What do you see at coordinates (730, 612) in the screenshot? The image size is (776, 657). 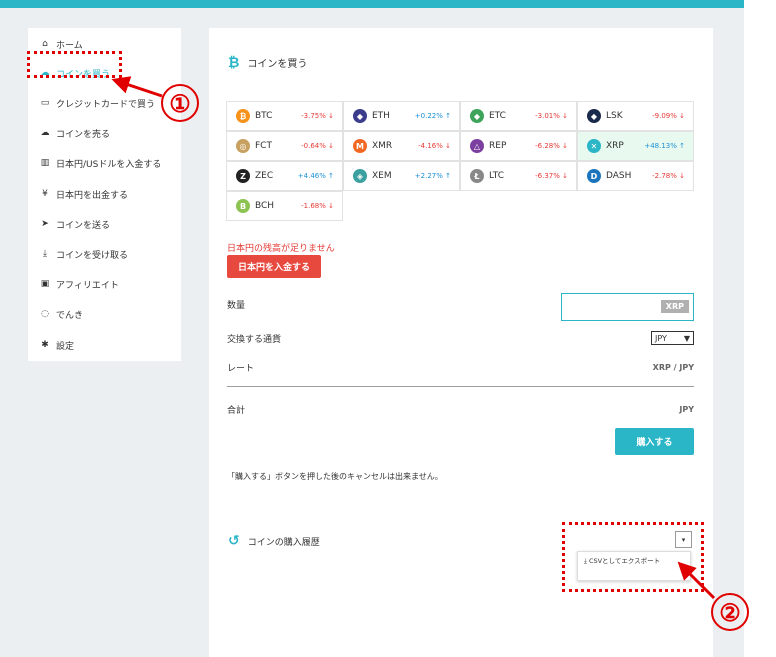 I see `annotation-marker-2: ②` at bounding box center [730, 612].